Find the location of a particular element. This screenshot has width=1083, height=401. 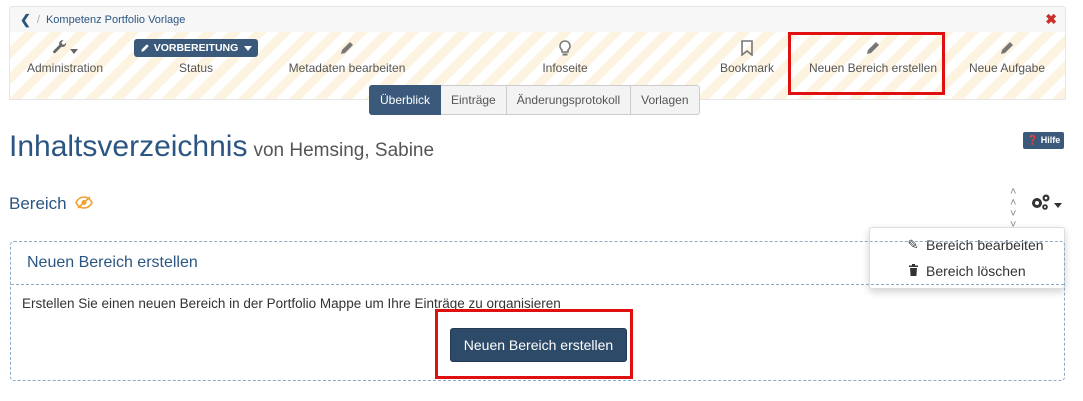

administration-button: Administration is located at coordinates (65, 56).